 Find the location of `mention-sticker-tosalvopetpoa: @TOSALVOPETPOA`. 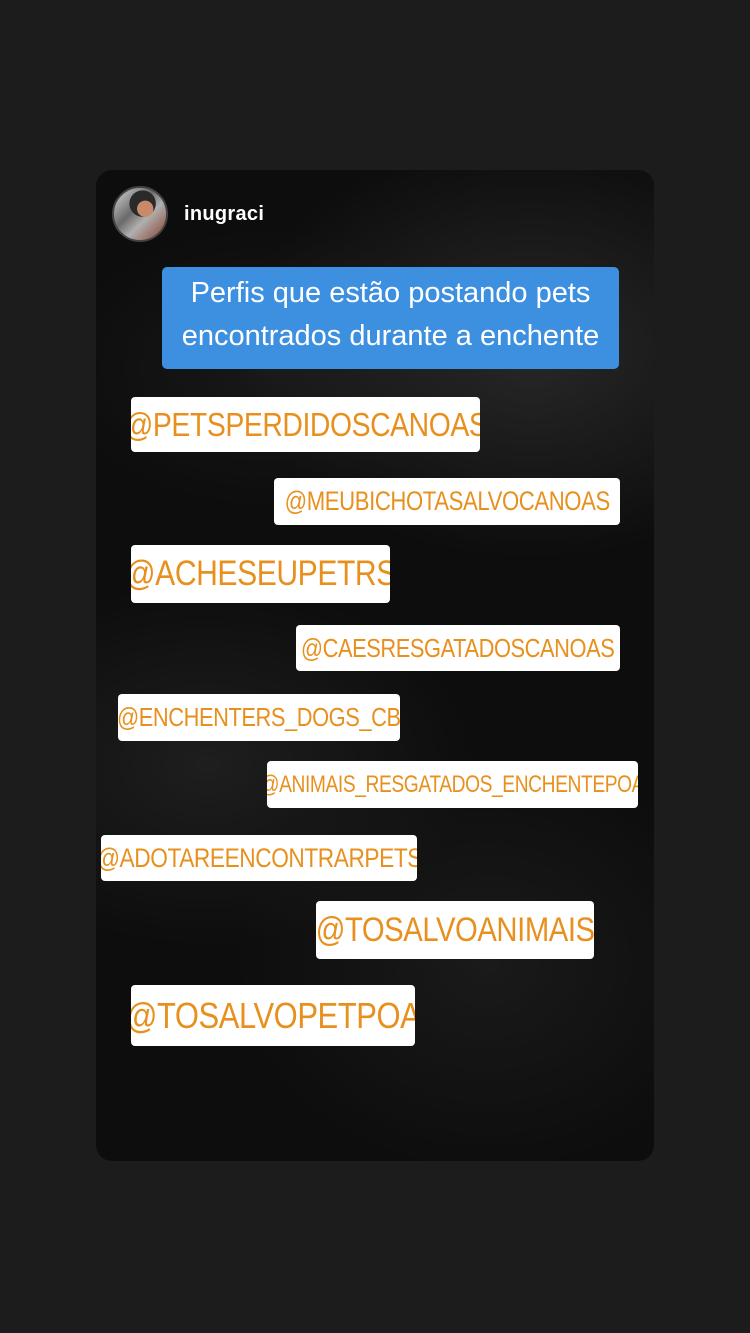

mention-sticker-tosalvopetpoa: @TOSALVOPETPOA is located at coordinates (273, 1015).